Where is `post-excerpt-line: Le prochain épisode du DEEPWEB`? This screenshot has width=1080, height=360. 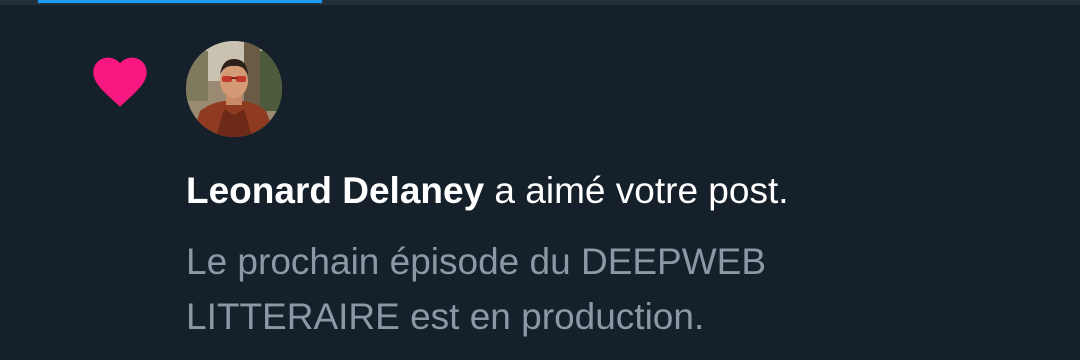
post-excerpt-line: Le prochain épisode du DEEPWEB is located at coordinates (476, 261).